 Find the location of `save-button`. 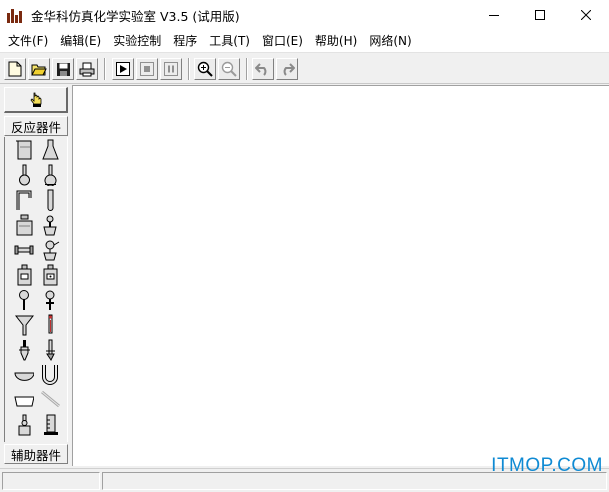

save-button is located at coordinates (63, 69).